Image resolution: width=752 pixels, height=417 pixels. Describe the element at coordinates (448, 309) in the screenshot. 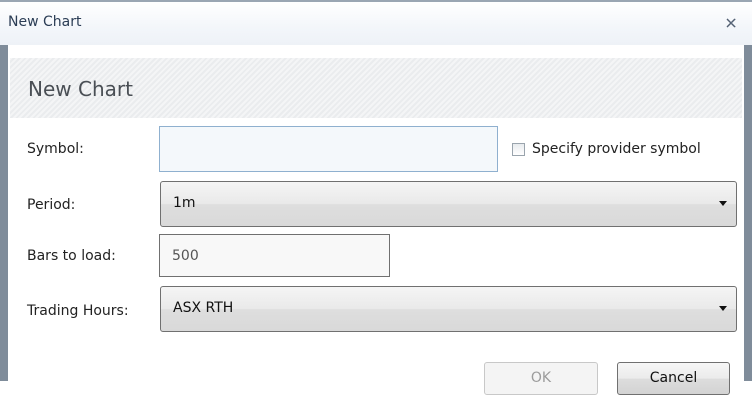

I see `trading-hours-select: ASX RTH` at that location.